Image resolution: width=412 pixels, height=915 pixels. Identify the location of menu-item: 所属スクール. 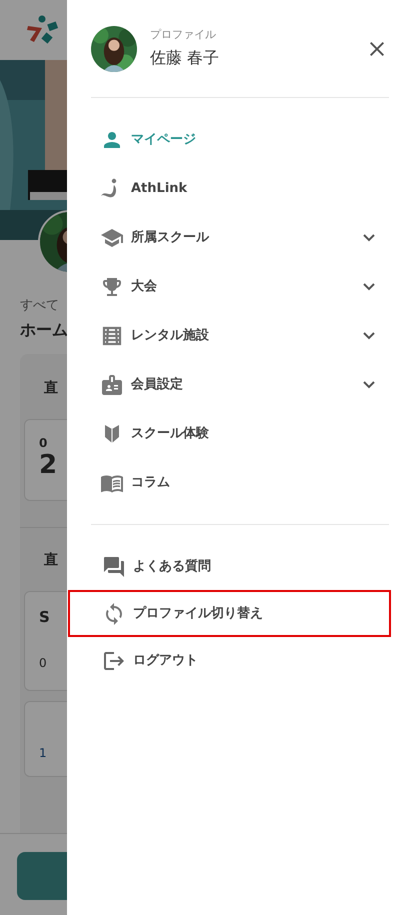
(240, 237).